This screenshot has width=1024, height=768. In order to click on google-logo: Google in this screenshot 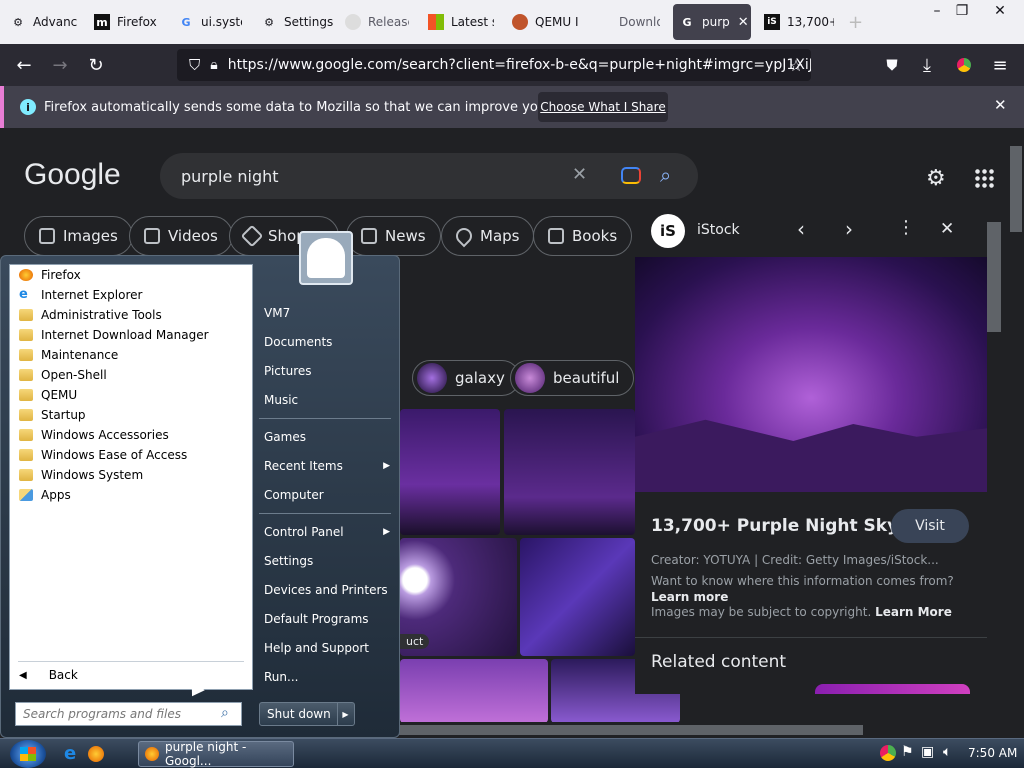, I will do `click(72, 175)`.